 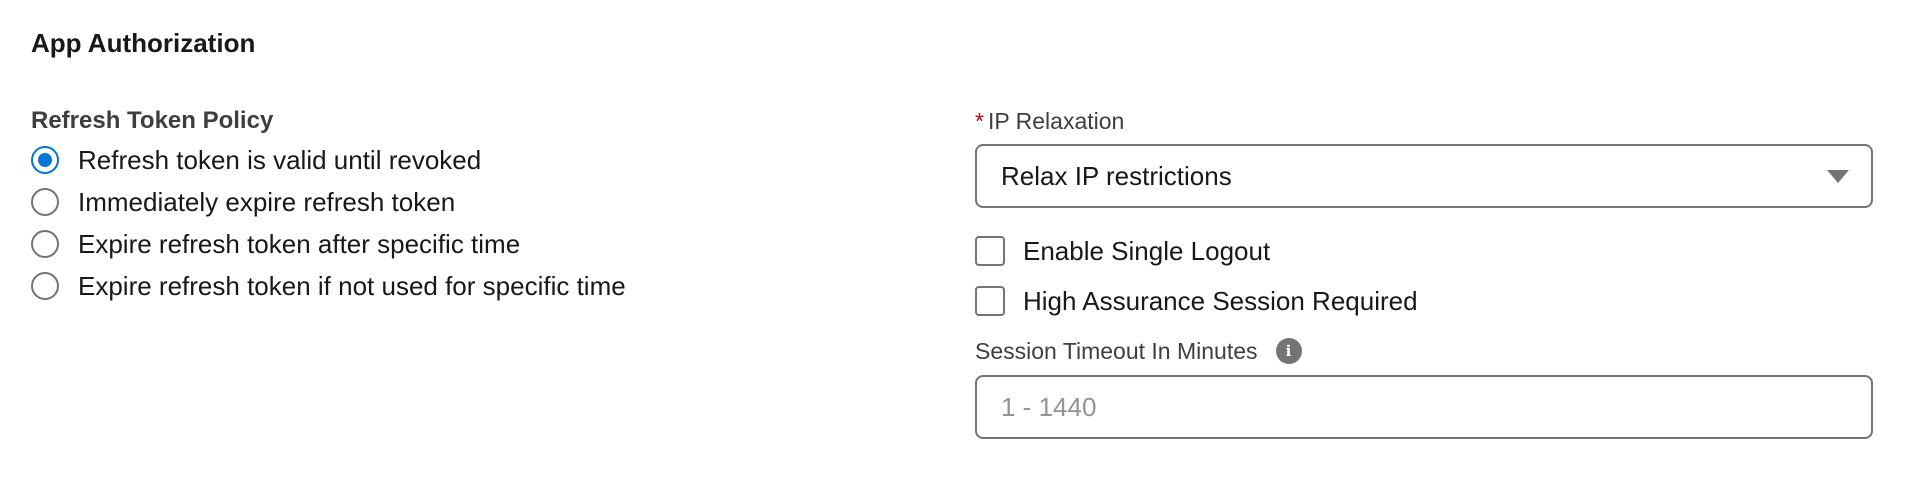 What do you see at coordinates (1424, 407) in the screenshot?
I see `session-timeout-input` at bounding box center [1424, 407].